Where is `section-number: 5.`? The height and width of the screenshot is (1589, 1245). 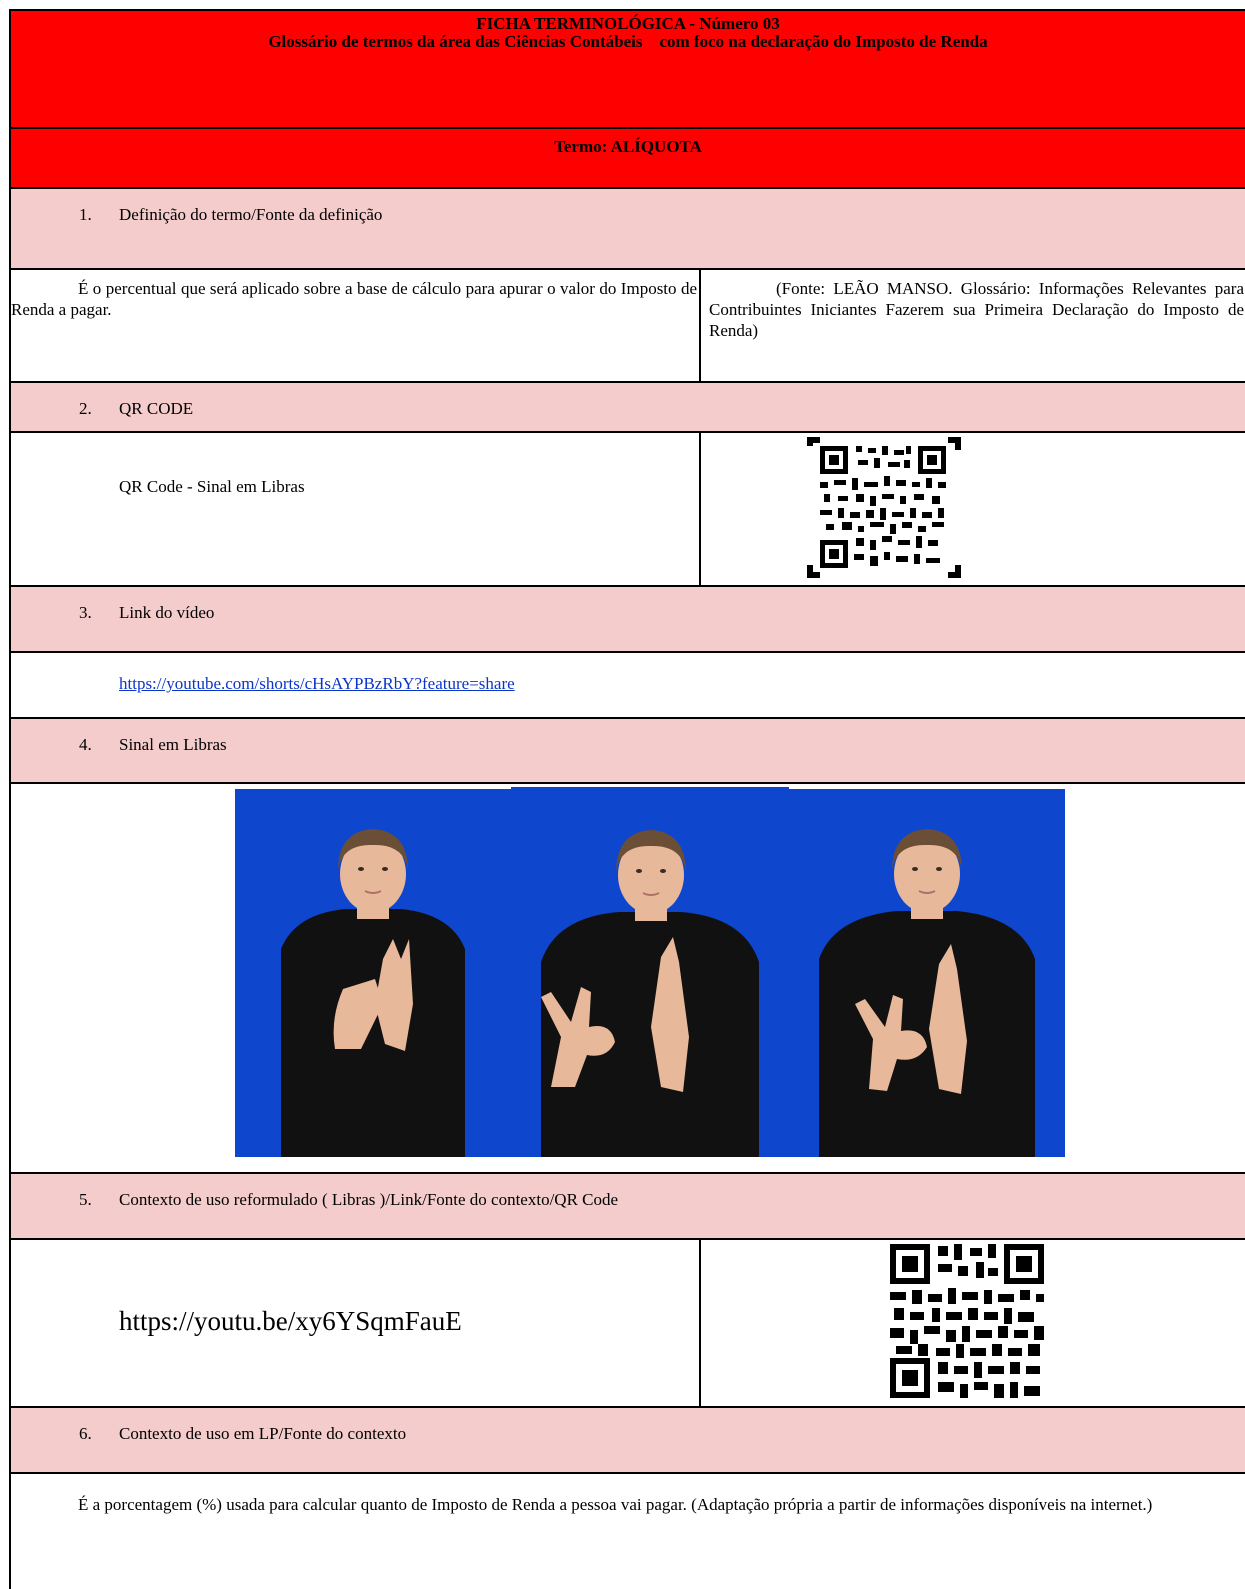
section-number: 5. is located at coordinates (85, 1199).